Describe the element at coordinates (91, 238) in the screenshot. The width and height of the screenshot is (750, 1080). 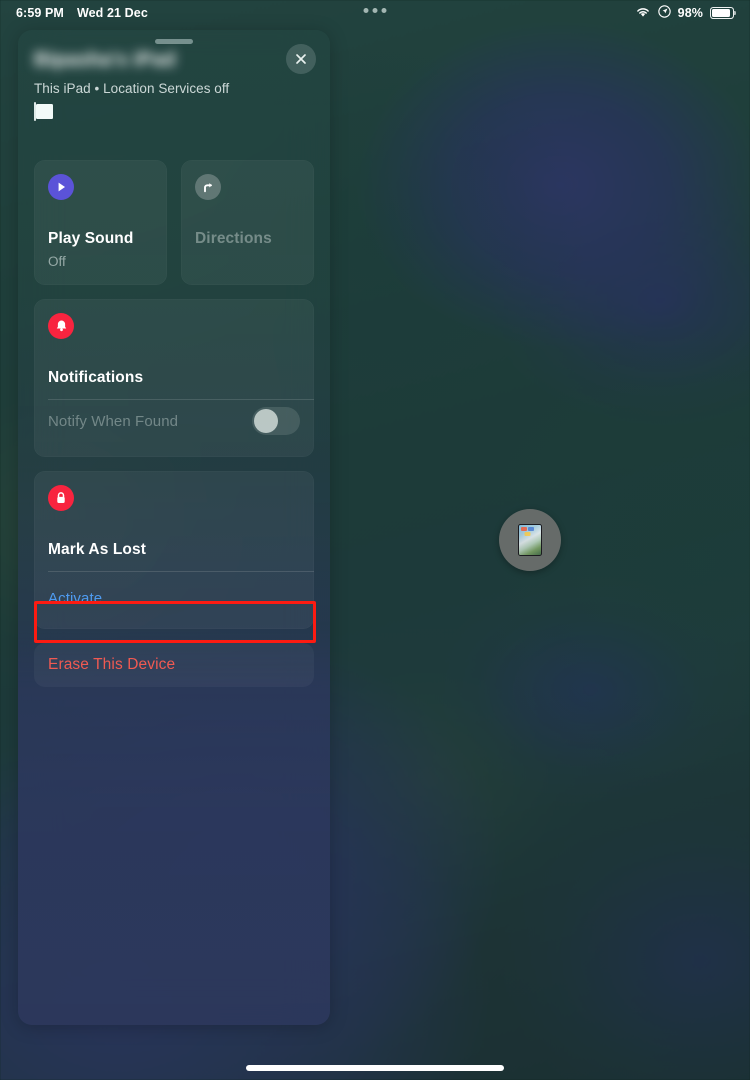
I see `play-sound-title: Play Sound` at that location.